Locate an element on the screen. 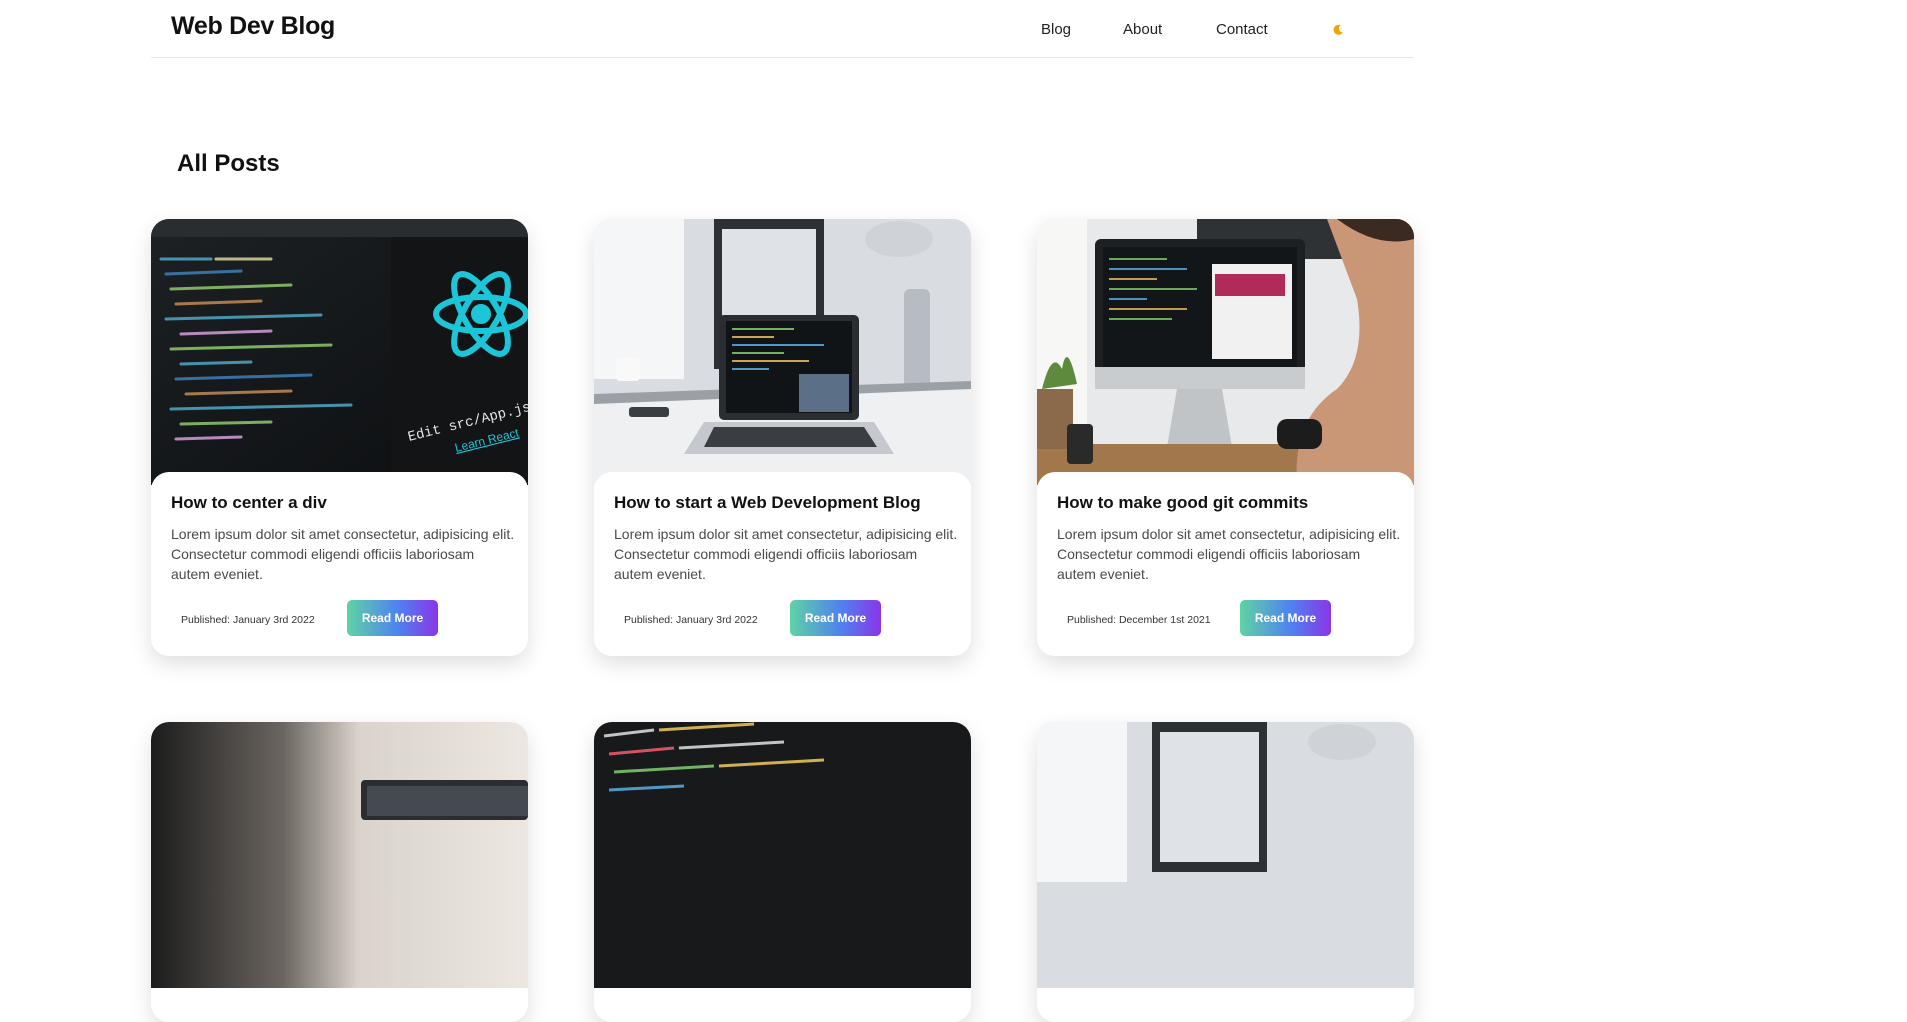 Image resolution: width=1907 pixels, height=1022 pixels. post-title: How to make good git commits is located at coordinates (1182, 503).